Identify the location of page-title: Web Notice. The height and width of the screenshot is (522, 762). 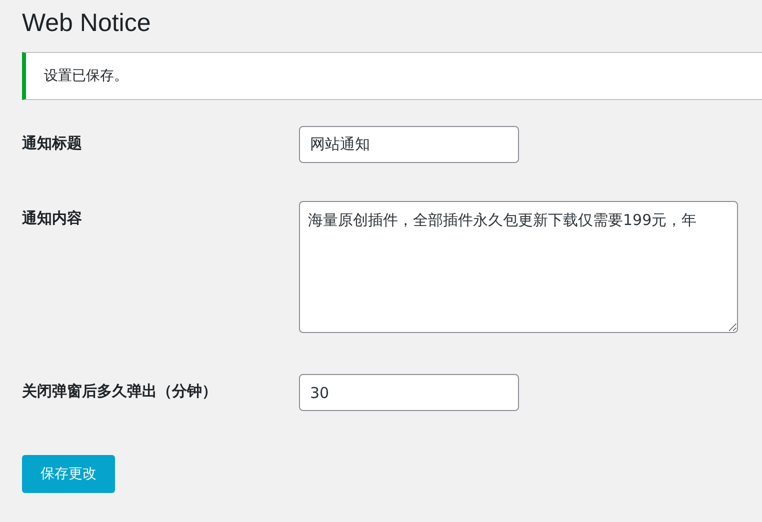
(87, 23).